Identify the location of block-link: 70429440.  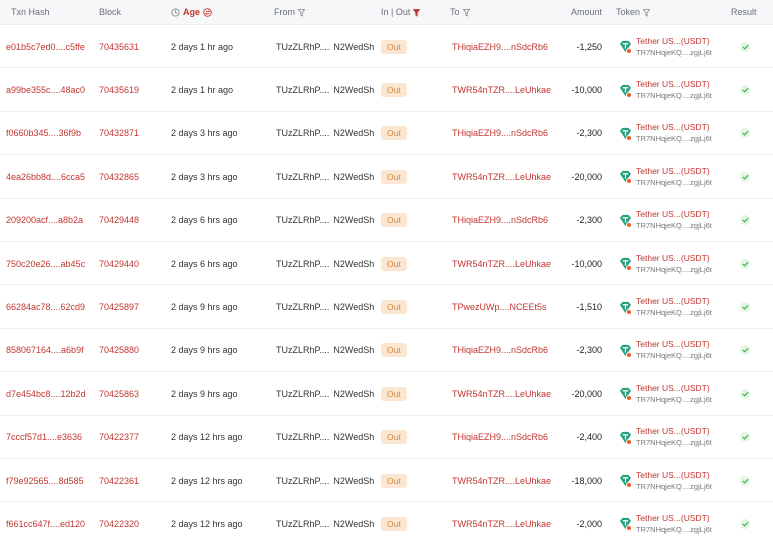
(119, 263).